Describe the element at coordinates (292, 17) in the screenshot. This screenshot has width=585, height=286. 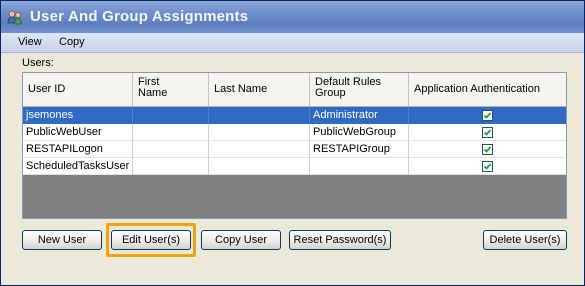
I see `title-bar: User And Group Assignments` at that location.